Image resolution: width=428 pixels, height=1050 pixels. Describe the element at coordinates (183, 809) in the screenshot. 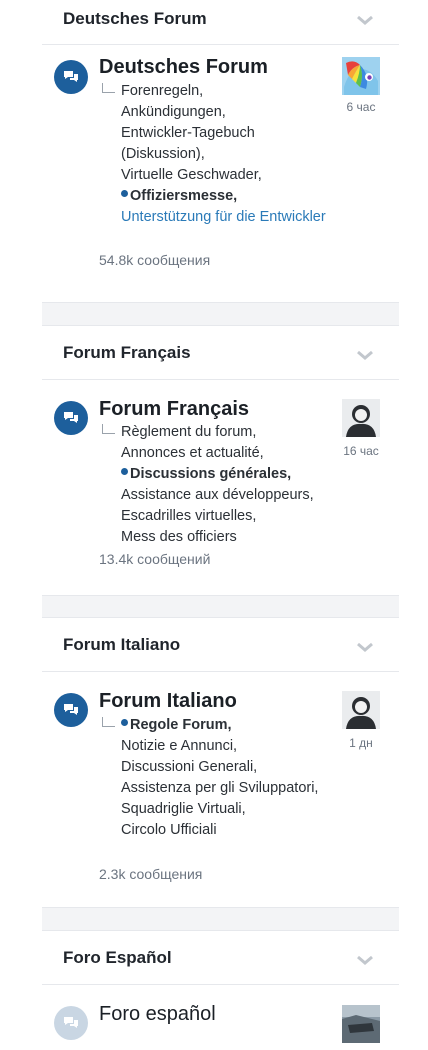

I see `subforum-link: Squadriglie Virtuali,` at that location.